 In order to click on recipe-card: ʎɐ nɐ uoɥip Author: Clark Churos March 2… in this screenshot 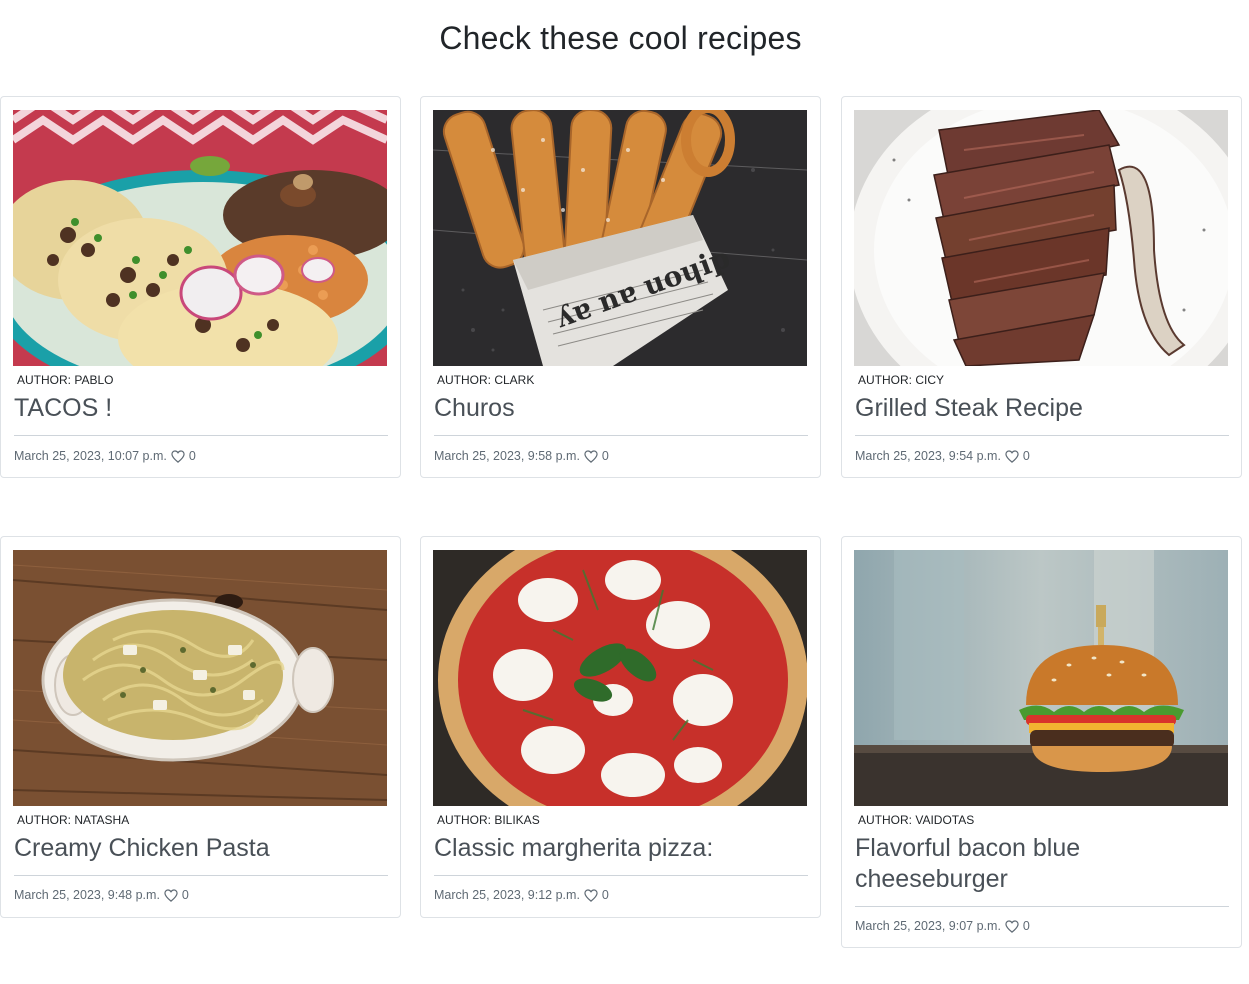, I will do `click(620, 287)`.